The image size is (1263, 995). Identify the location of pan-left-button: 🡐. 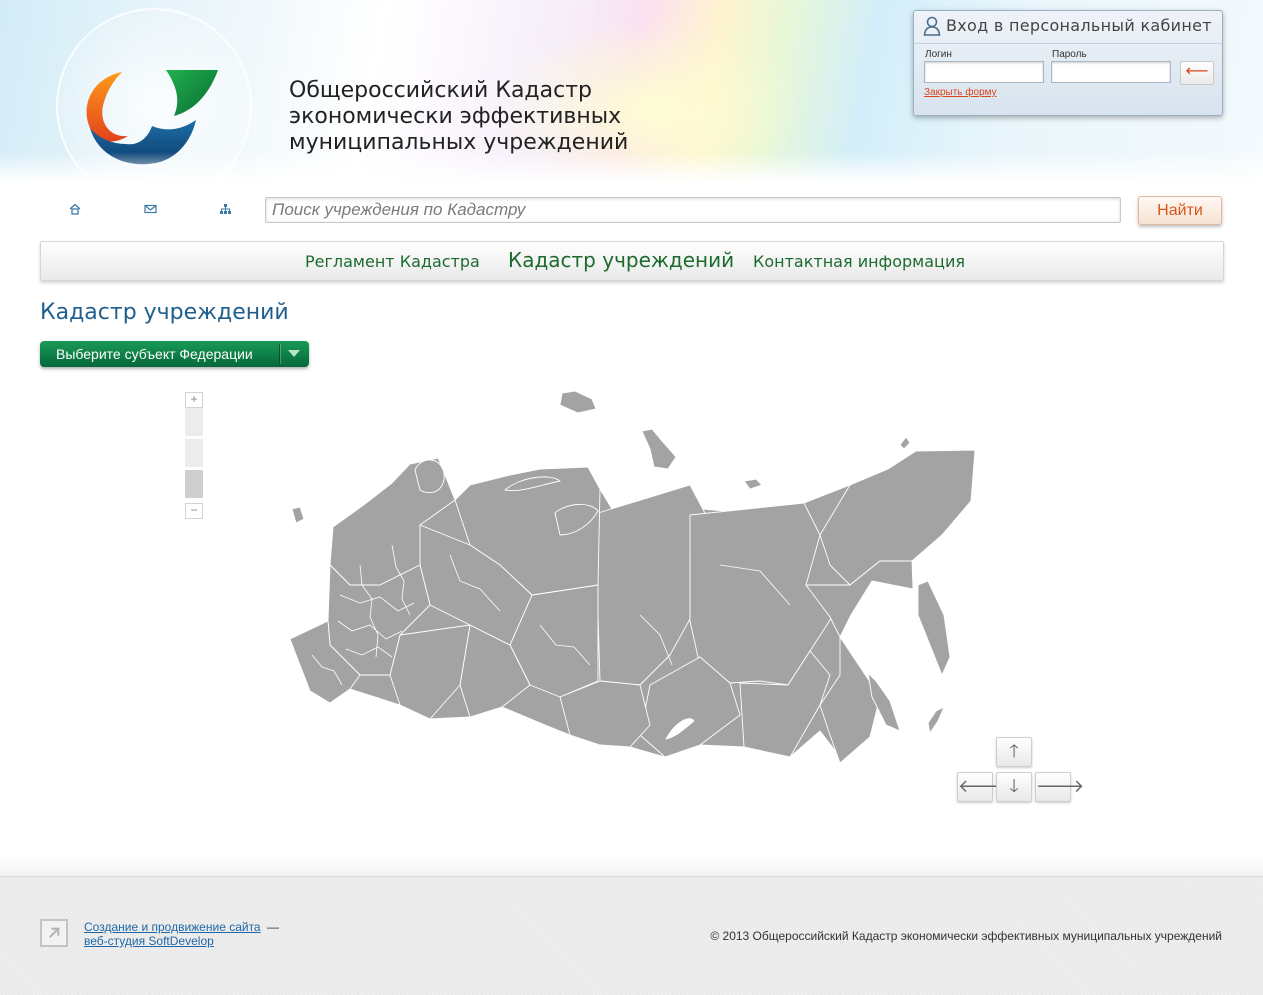
(981, 787).